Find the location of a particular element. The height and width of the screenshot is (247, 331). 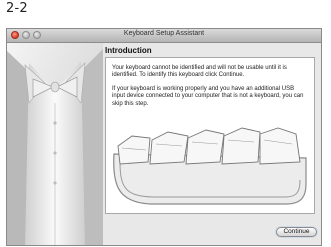

title-bar: Keyboard Setup Assistant is located at coordinates (164, 36).